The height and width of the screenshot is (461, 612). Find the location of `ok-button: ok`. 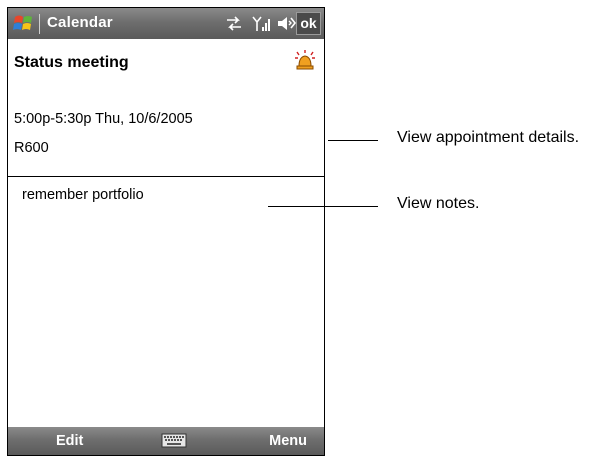

ok-button: ok is located at coordinates (308, 23).